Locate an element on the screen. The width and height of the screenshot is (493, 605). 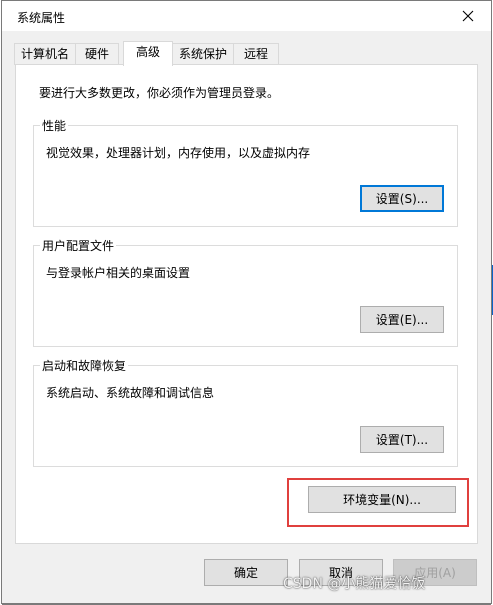
tab-computer-name: 计算机名 is located at coordinates (45, 54).